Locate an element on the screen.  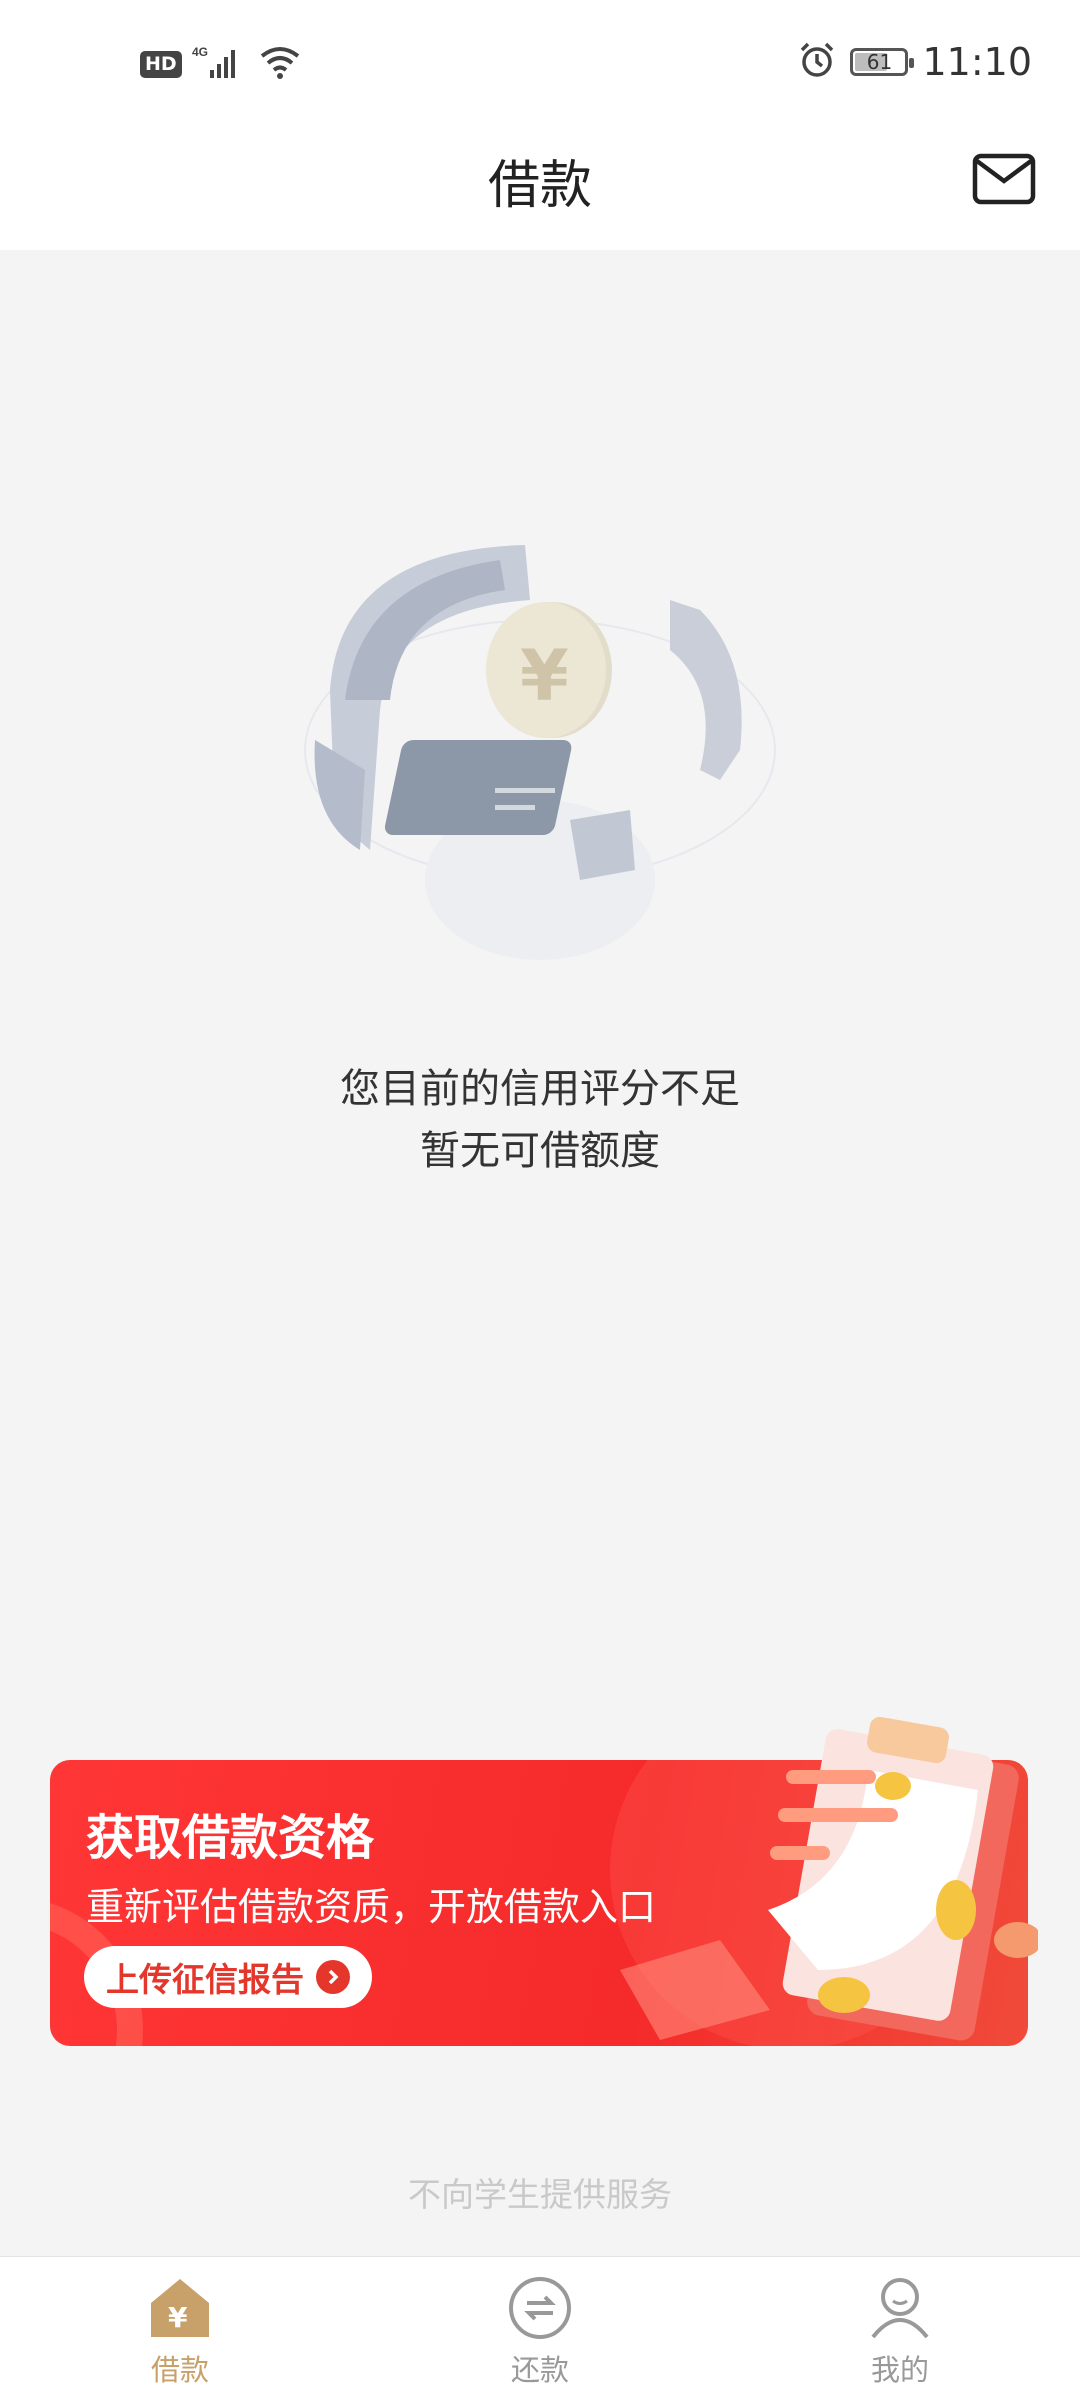
clipboard-coins-illustration is located at coordinates (875, 1880).